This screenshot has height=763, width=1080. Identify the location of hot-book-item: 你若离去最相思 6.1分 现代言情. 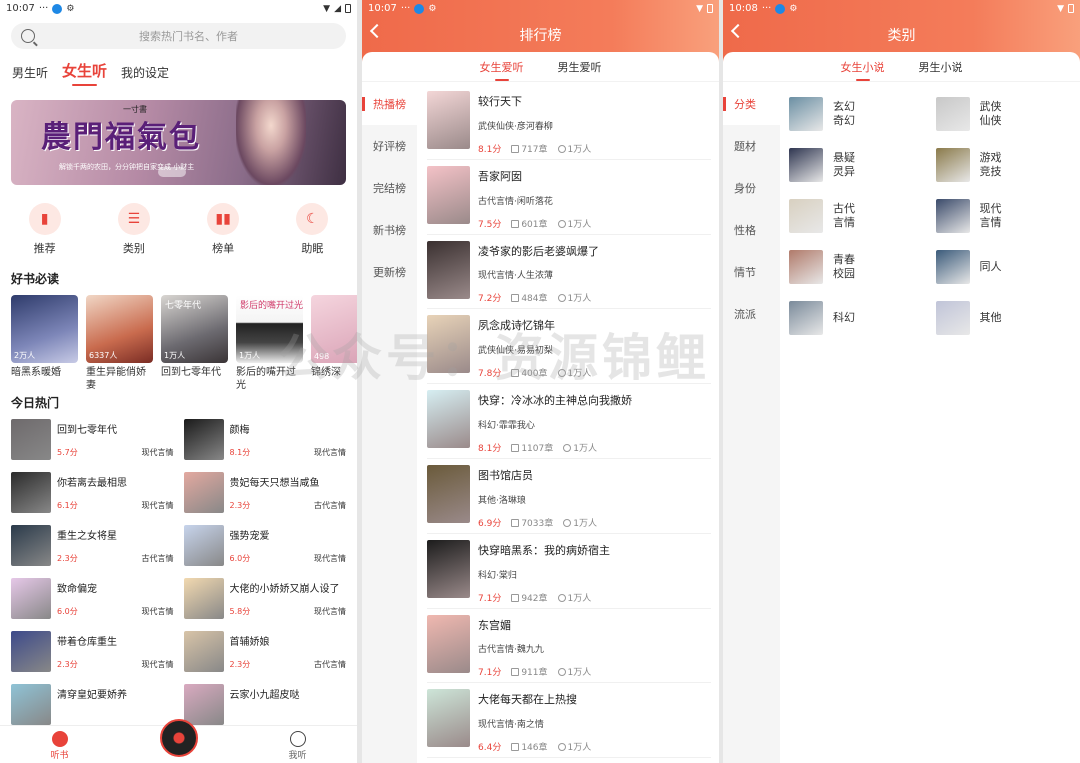
(92, 492).